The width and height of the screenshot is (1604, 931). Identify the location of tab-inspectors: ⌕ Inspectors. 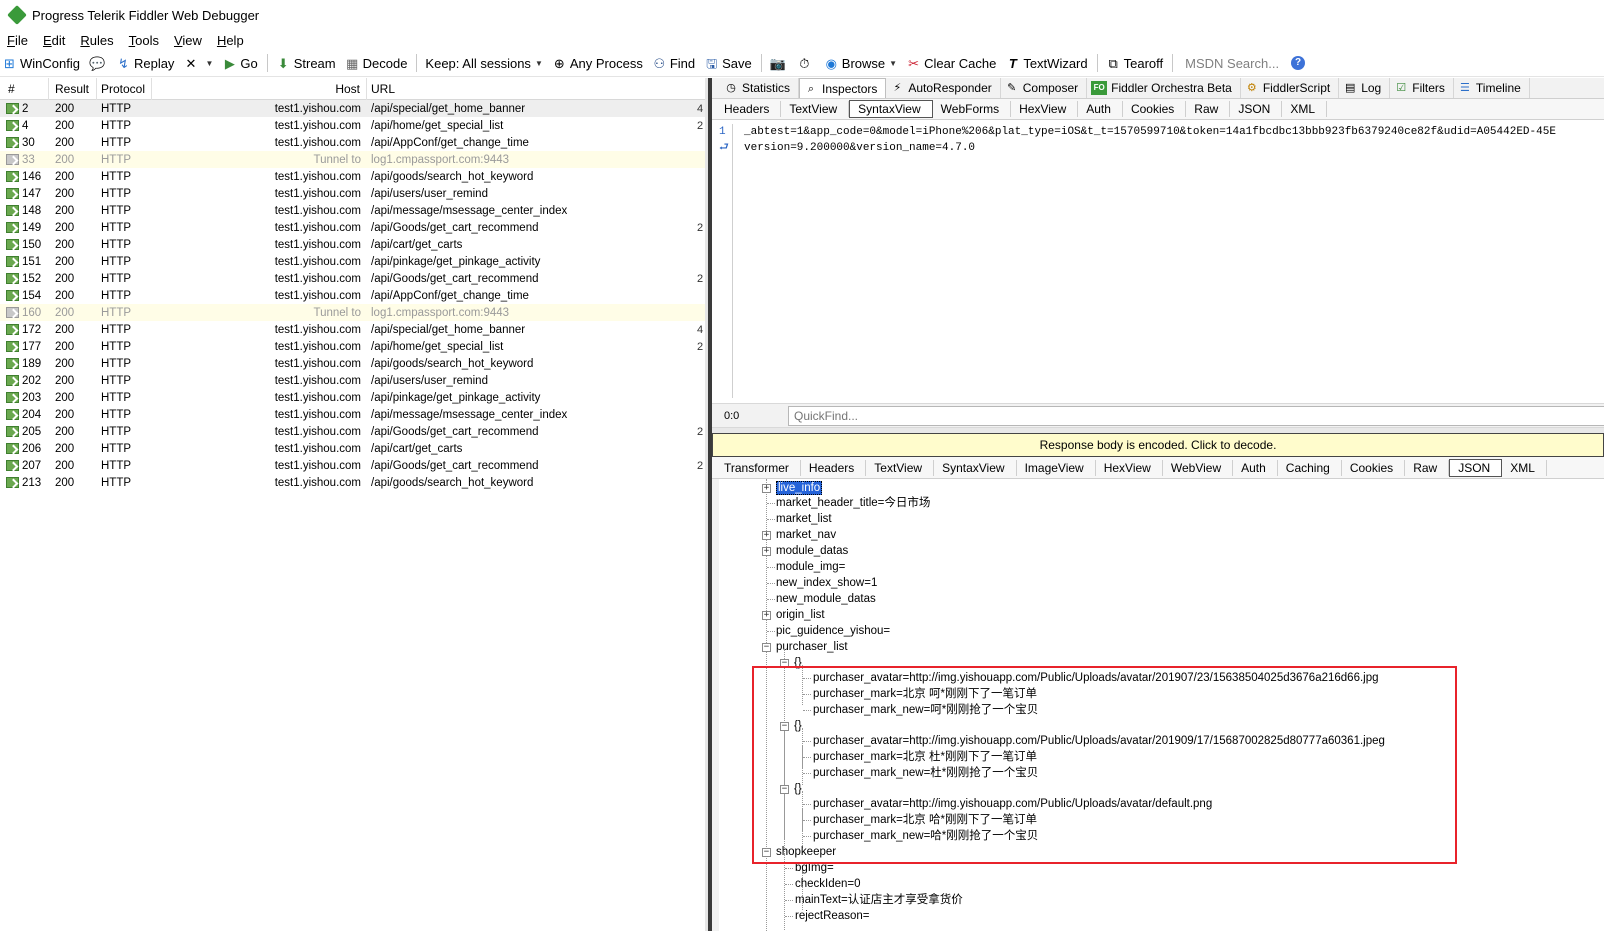
(843, 88).